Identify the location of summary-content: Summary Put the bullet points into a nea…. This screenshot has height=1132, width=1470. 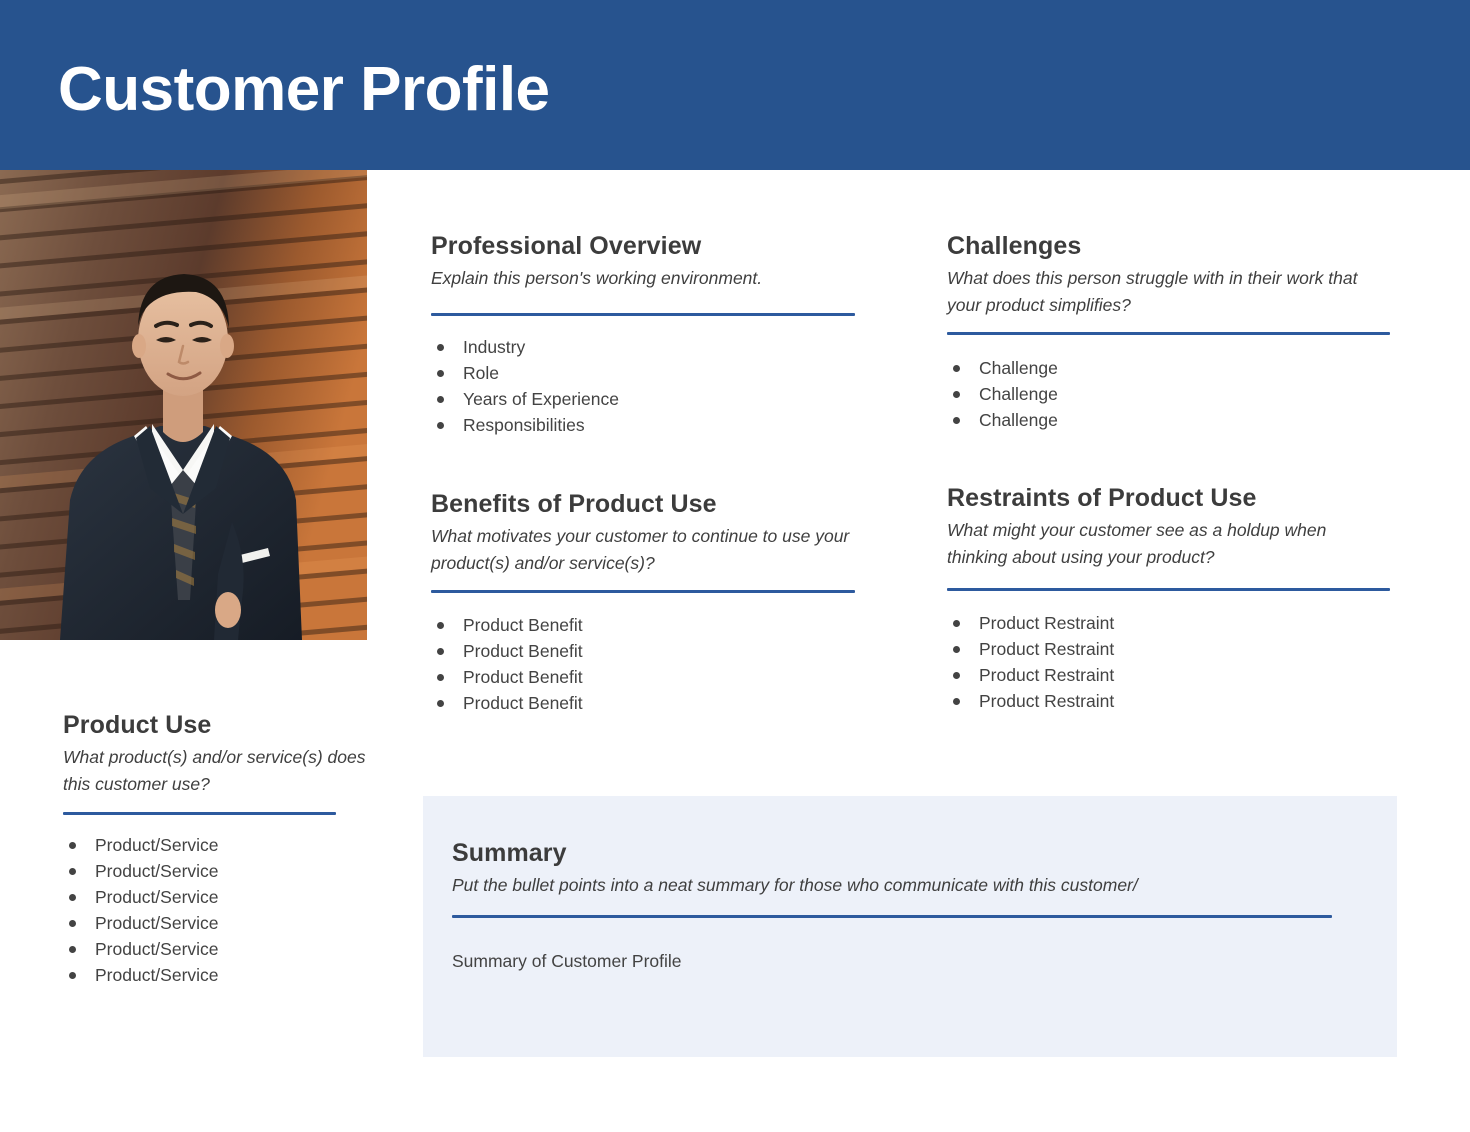
(902, 906).